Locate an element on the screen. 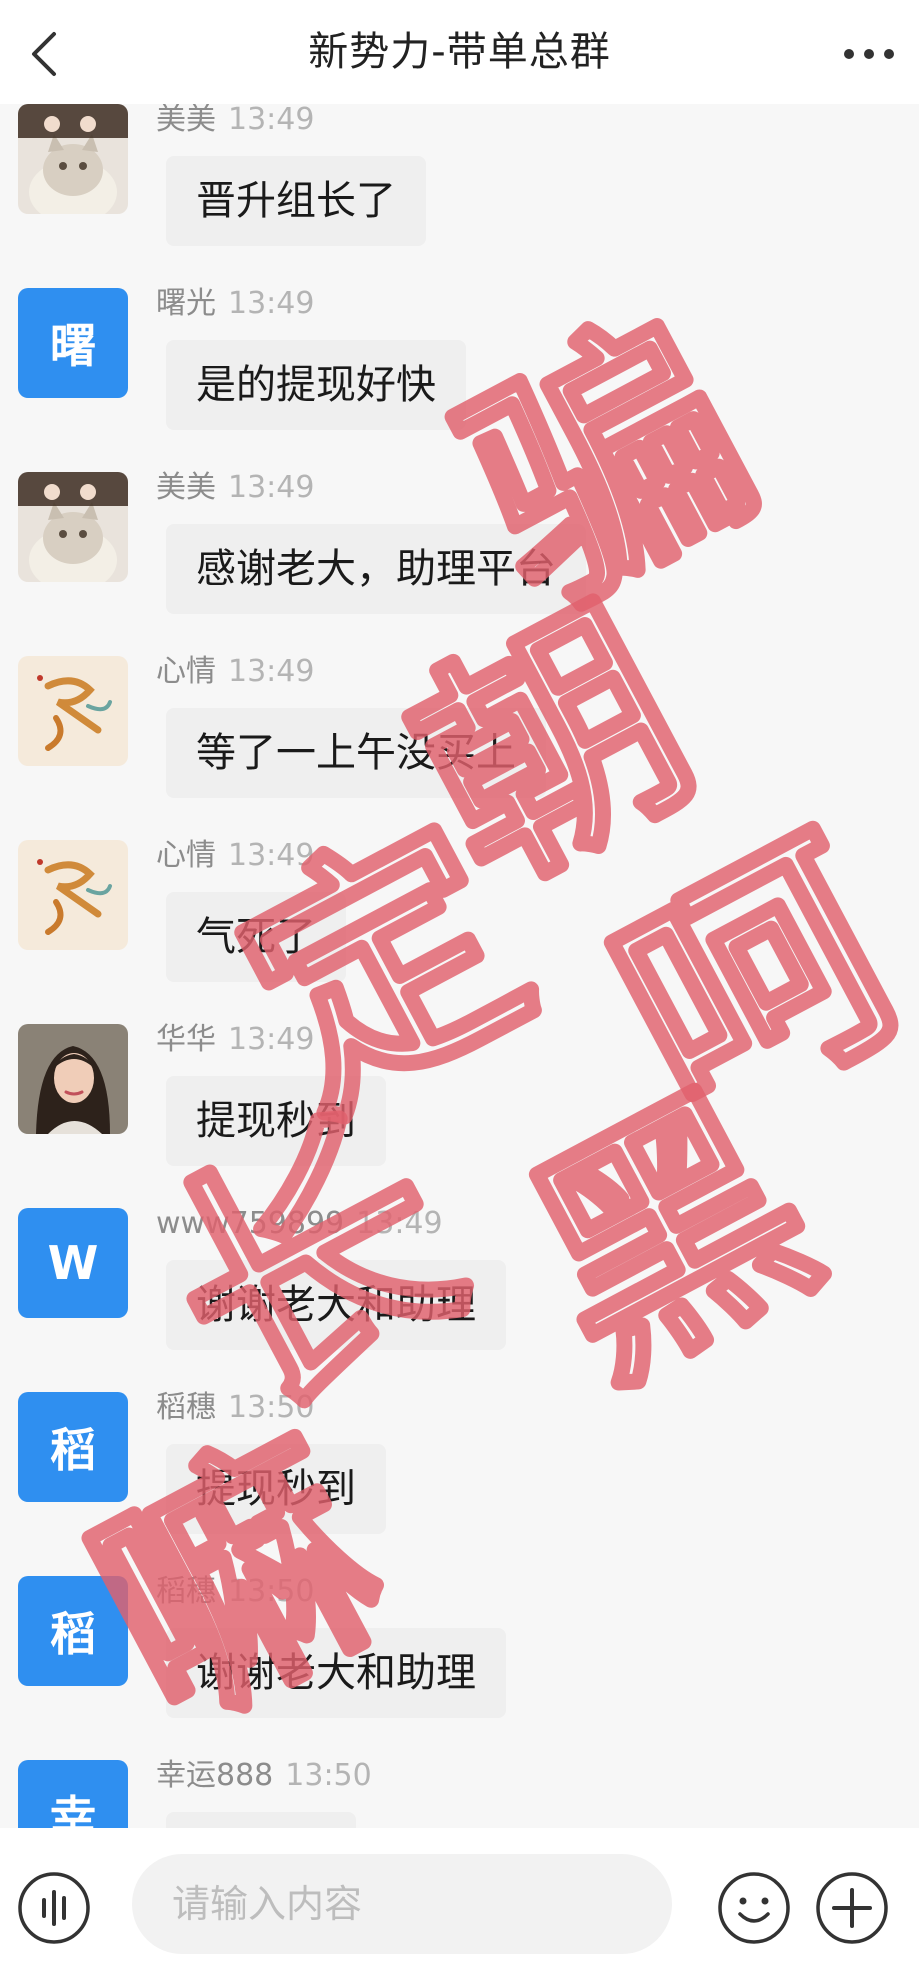 Image resolution: width=919 pixels, height=1982 pixels. emoji-button is located at coordinates (754, 1908).